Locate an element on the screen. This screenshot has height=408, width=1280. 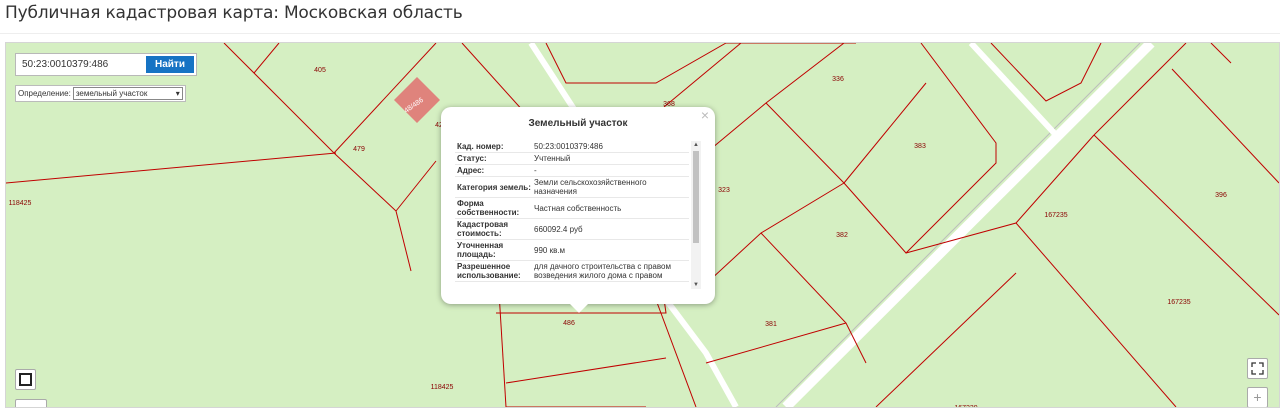
definition-selected: земельный участок is located at coordinates (111, 93).